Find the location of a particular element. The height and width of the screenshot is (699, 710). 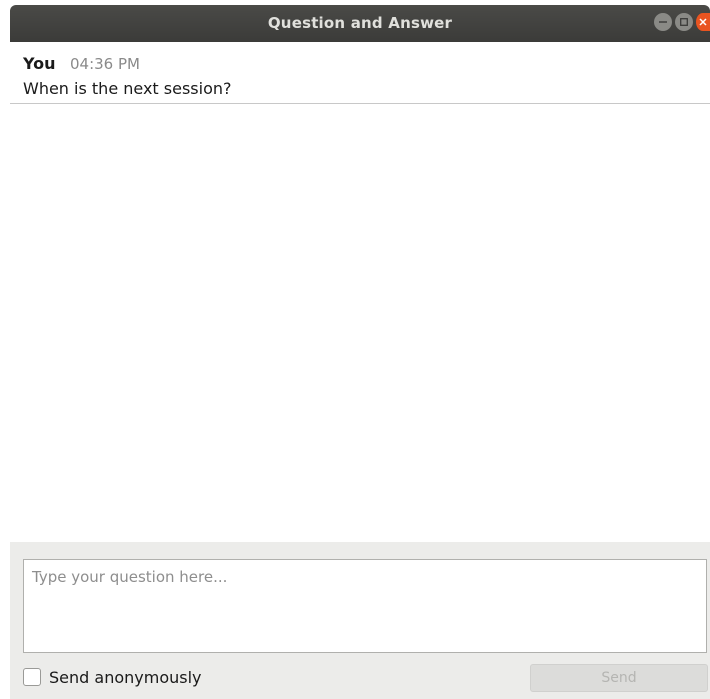

window-controls is located at coordinates (682, 23).